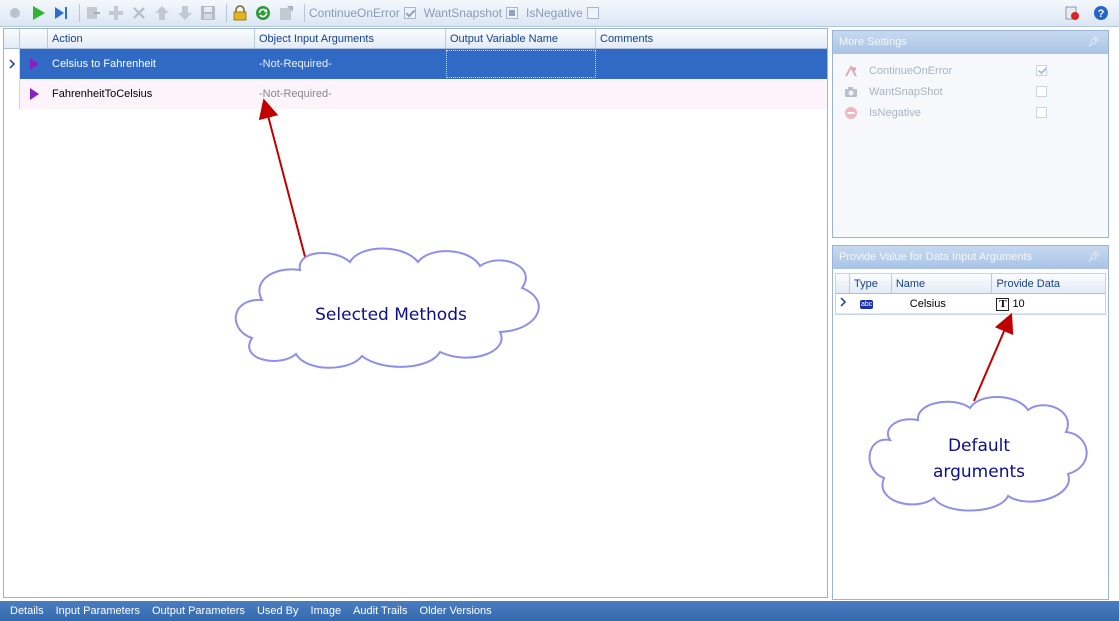 The height and width of the screenshot is (621, 1119). I want to click on run-to-end-icon, so click(61, 13).